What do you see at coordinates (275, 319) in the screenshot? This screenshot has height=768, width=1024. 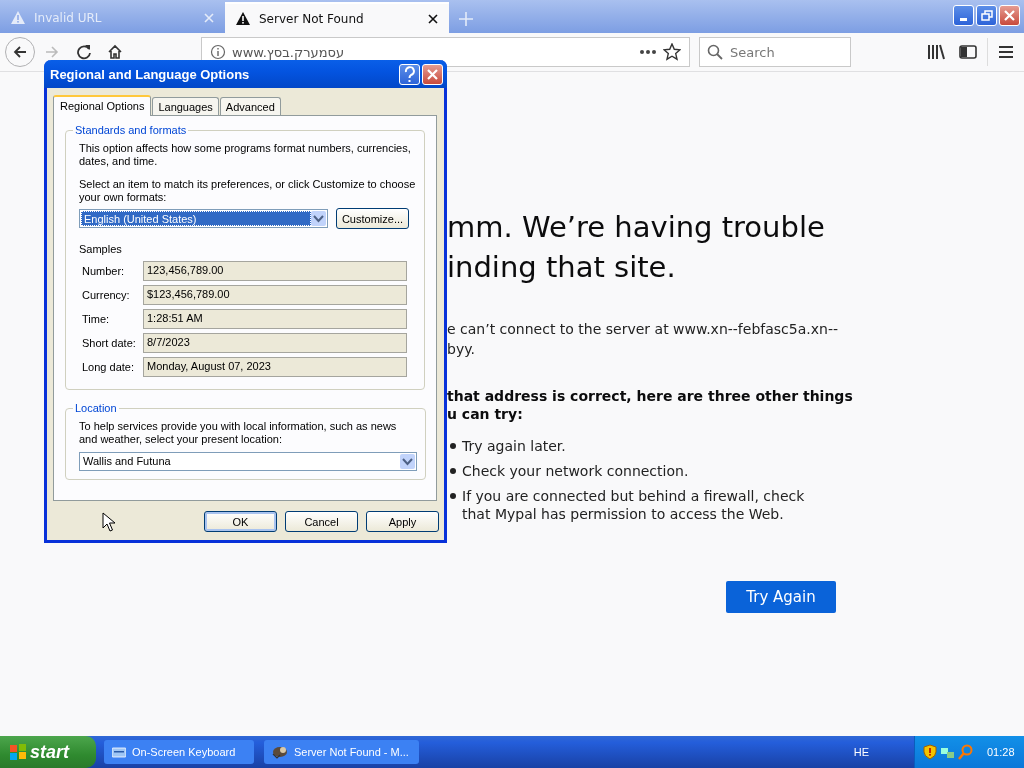 I see `sample-field: 1:28:51 AM` at bounding box center [275, 319].